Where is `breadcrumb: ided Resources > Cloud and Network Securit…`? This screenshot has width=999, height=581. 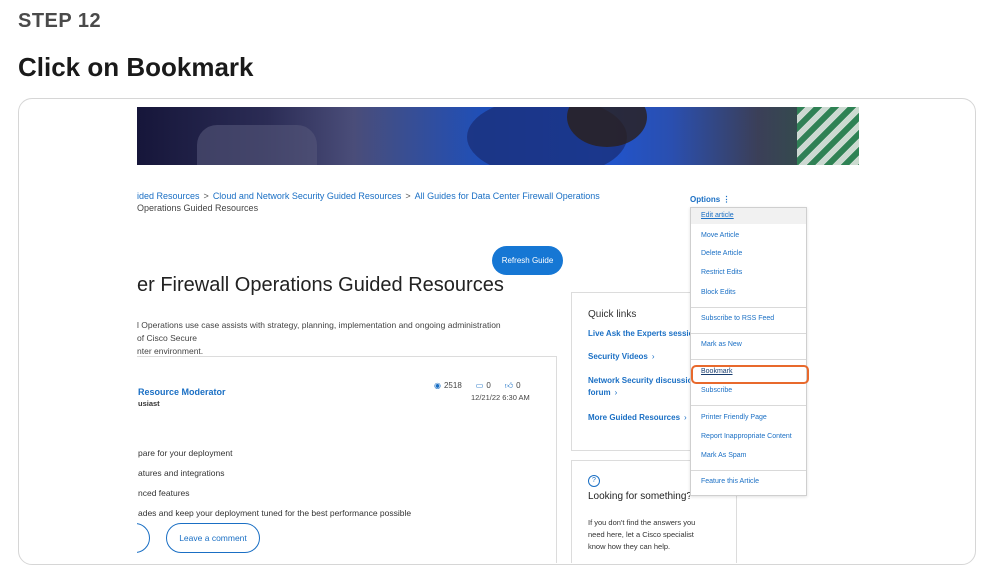
breadcrumb: ided Resources > Cloud and Network Securit… is located at coordinates (368, 196).